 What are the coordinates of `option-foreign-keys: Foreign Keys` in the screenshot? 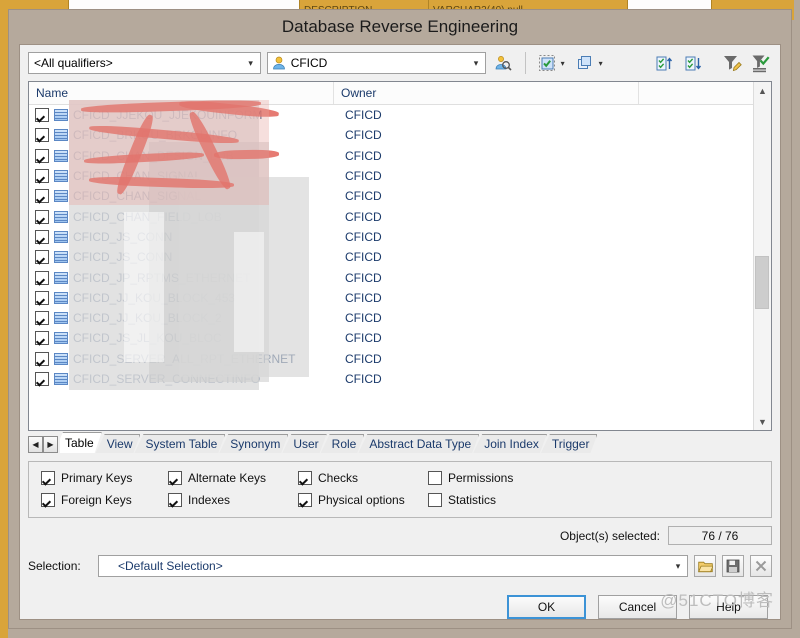 It's located at (104, 500).